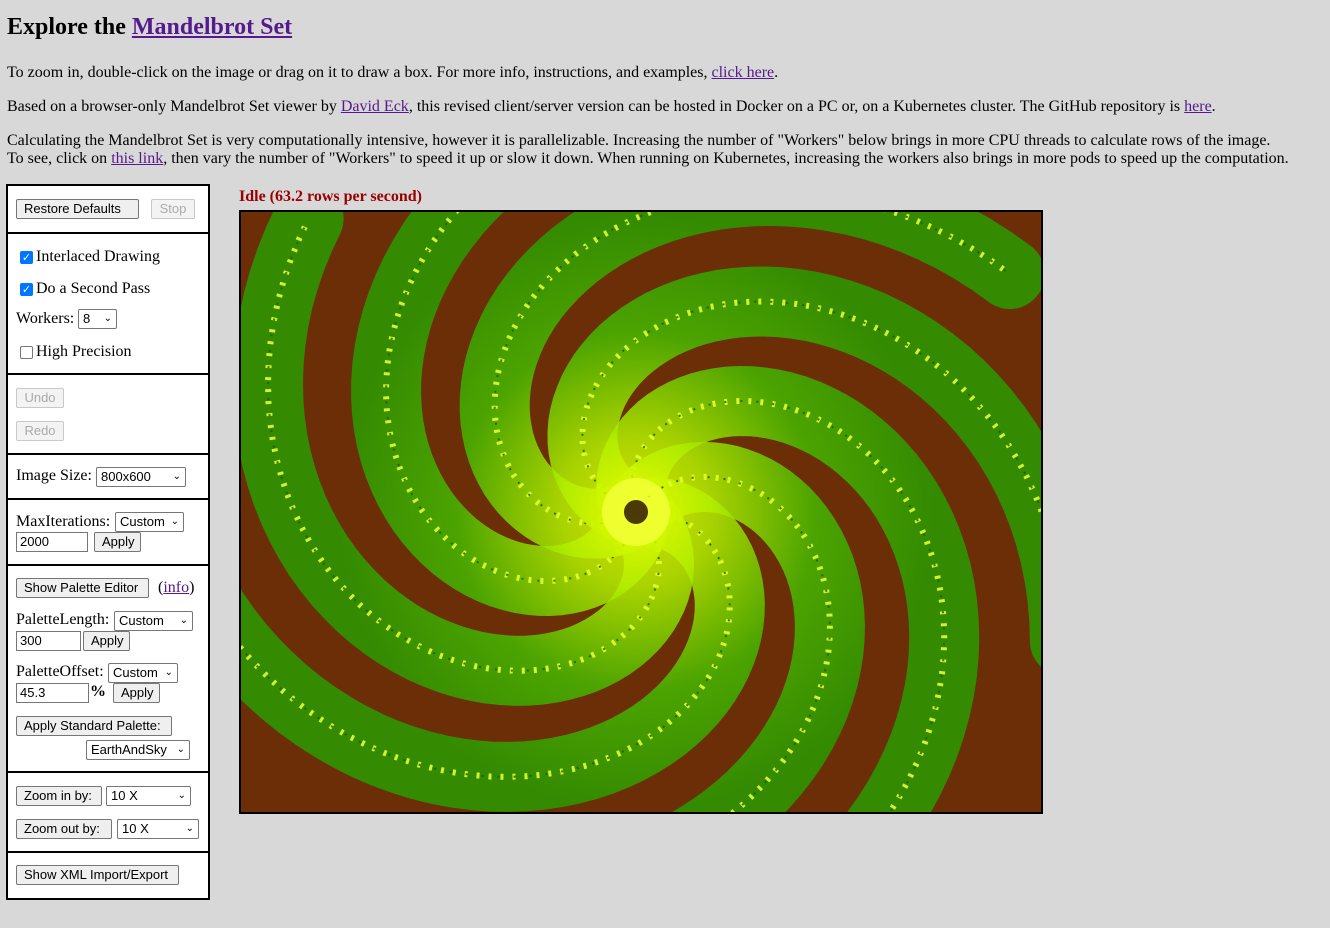  I want to click on mandelbrot-set-link: Mandelbrot Set, so click(212, 27).